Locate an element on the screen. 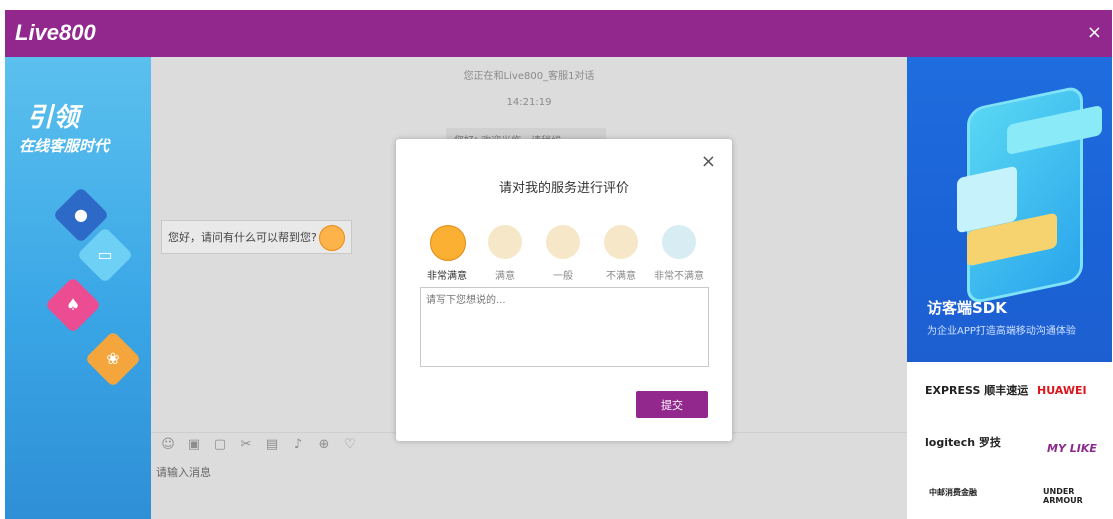 Image resolution: width=1113 pixels, height=519 pixels. rating-label-neutral: 一般 is located at coordinates (563, 274).